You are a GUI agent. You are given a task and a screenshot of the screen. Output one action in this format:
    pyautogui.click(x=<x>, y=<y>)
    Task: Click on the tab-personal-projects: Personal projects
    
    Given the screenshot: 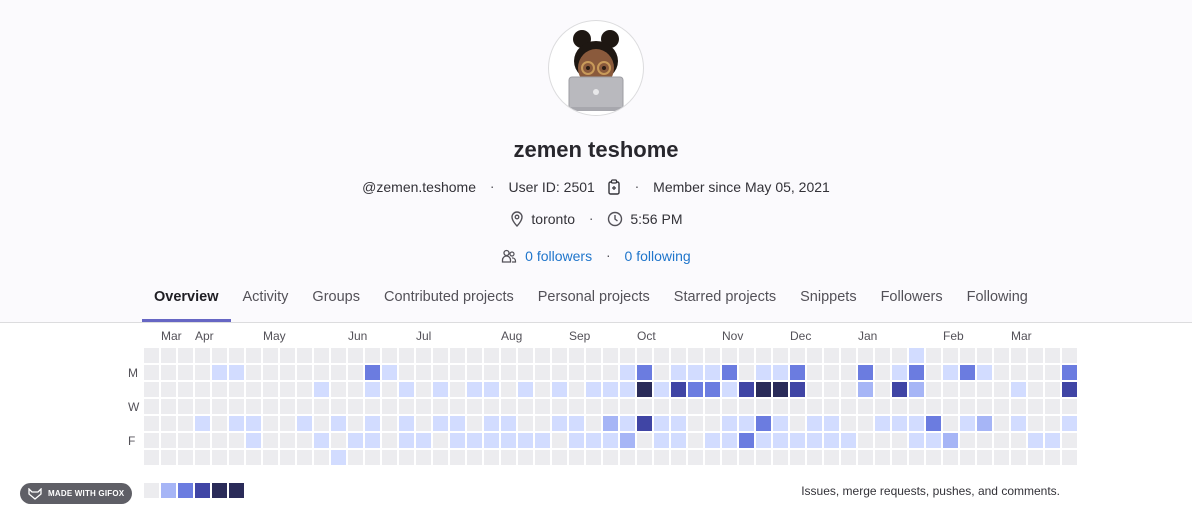 What is the action you would take?
    pyautogui.click(x=594, y=300)
    